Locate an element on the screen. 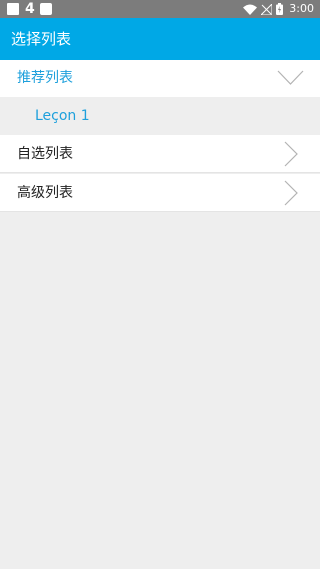 This screenshot has height=569, width=320. status-bar-notifications: 4 is located at coordinates (29, 9).